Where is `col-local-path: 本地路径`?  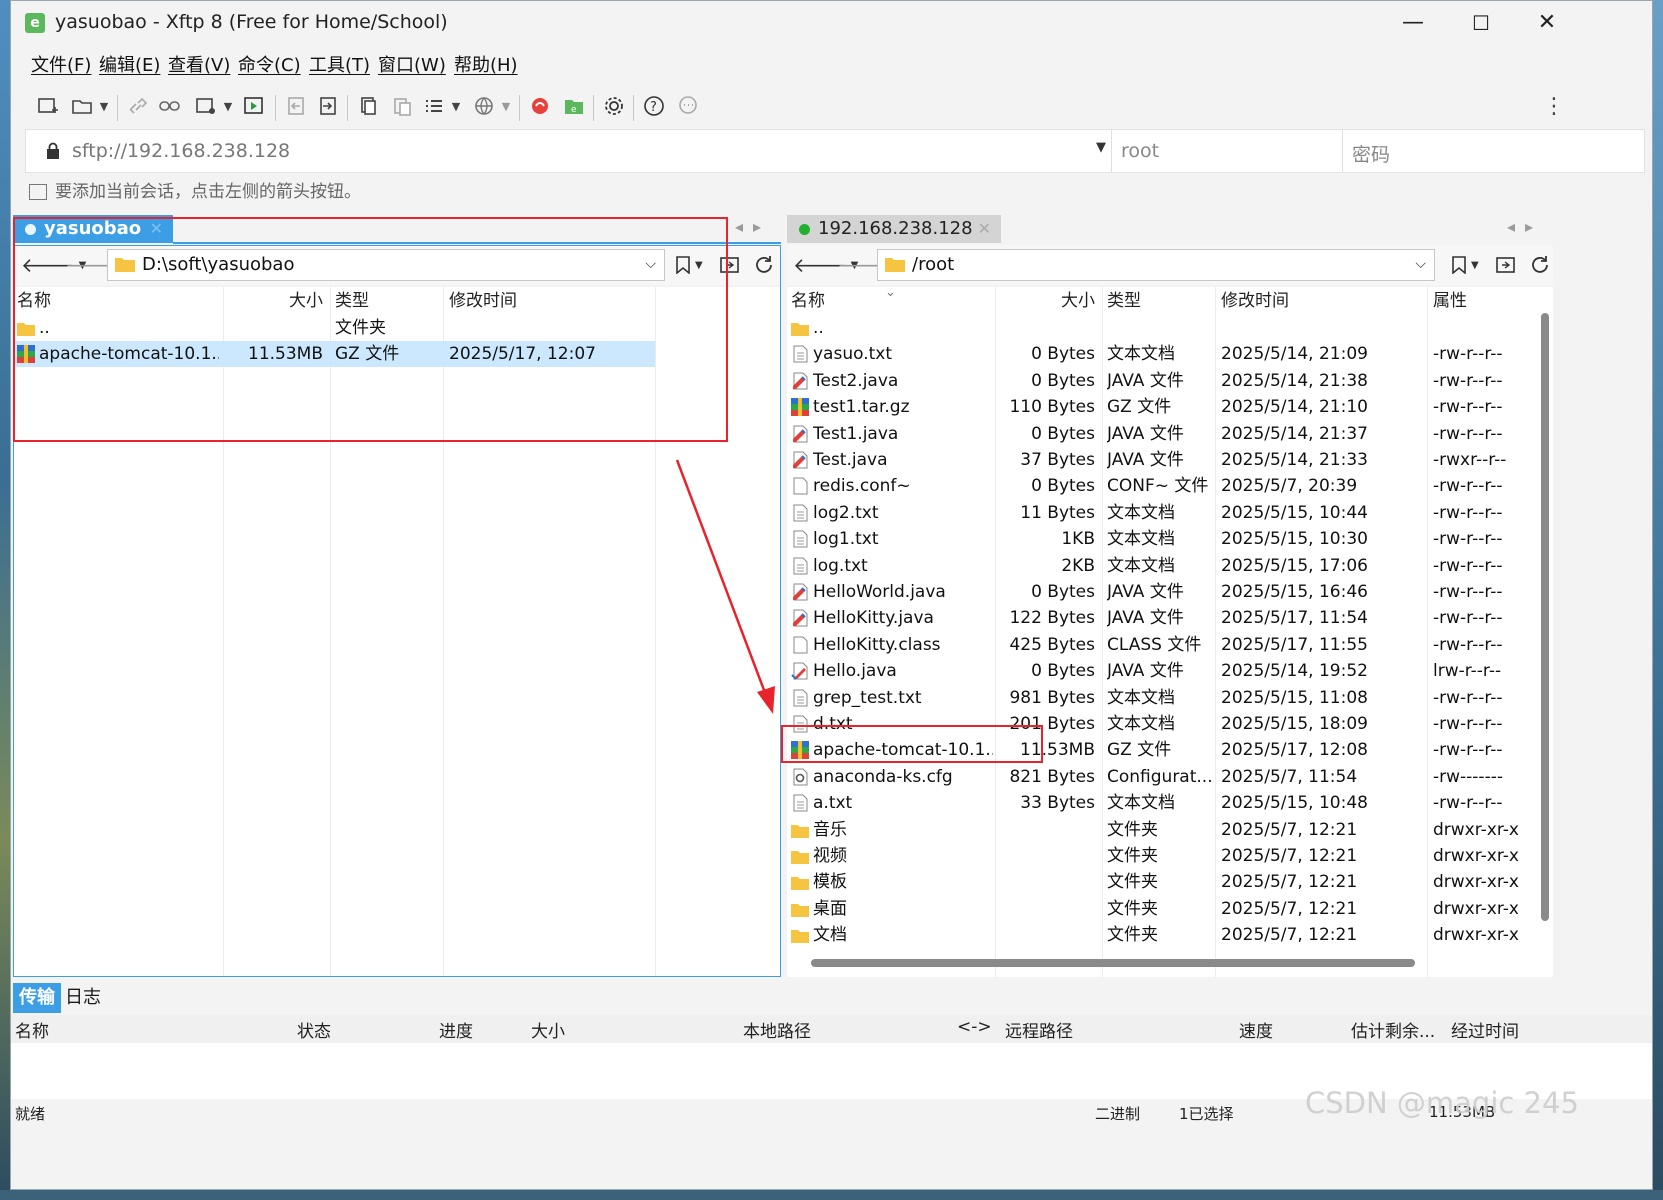 col-local-path: 本地路径 is located at coordinates (777, 1029).